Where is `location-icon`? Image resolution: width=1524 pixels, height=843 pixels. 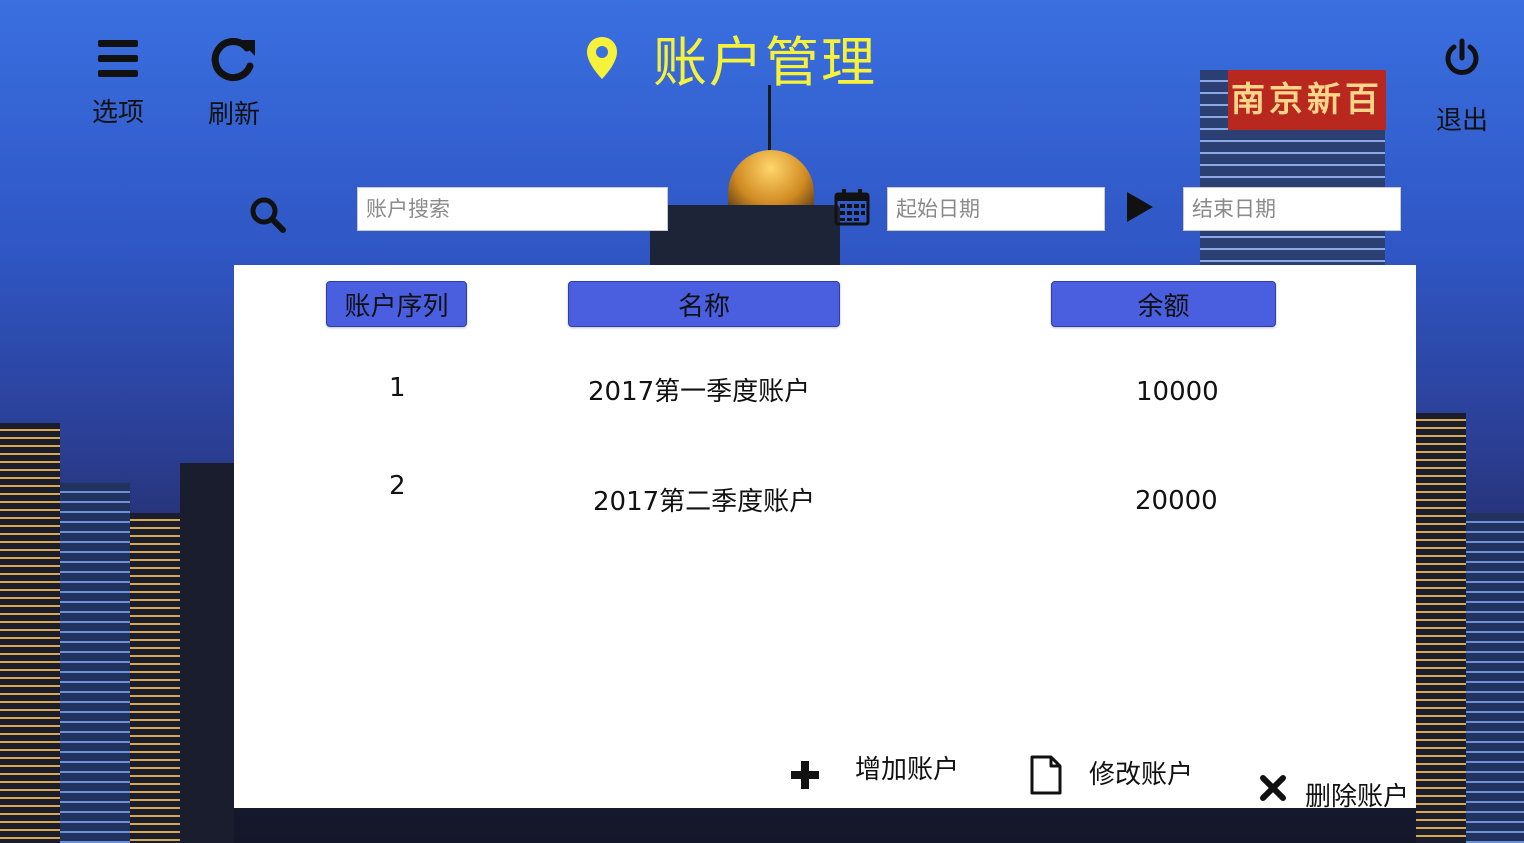 location-icon is located at coordinates (602, 57).